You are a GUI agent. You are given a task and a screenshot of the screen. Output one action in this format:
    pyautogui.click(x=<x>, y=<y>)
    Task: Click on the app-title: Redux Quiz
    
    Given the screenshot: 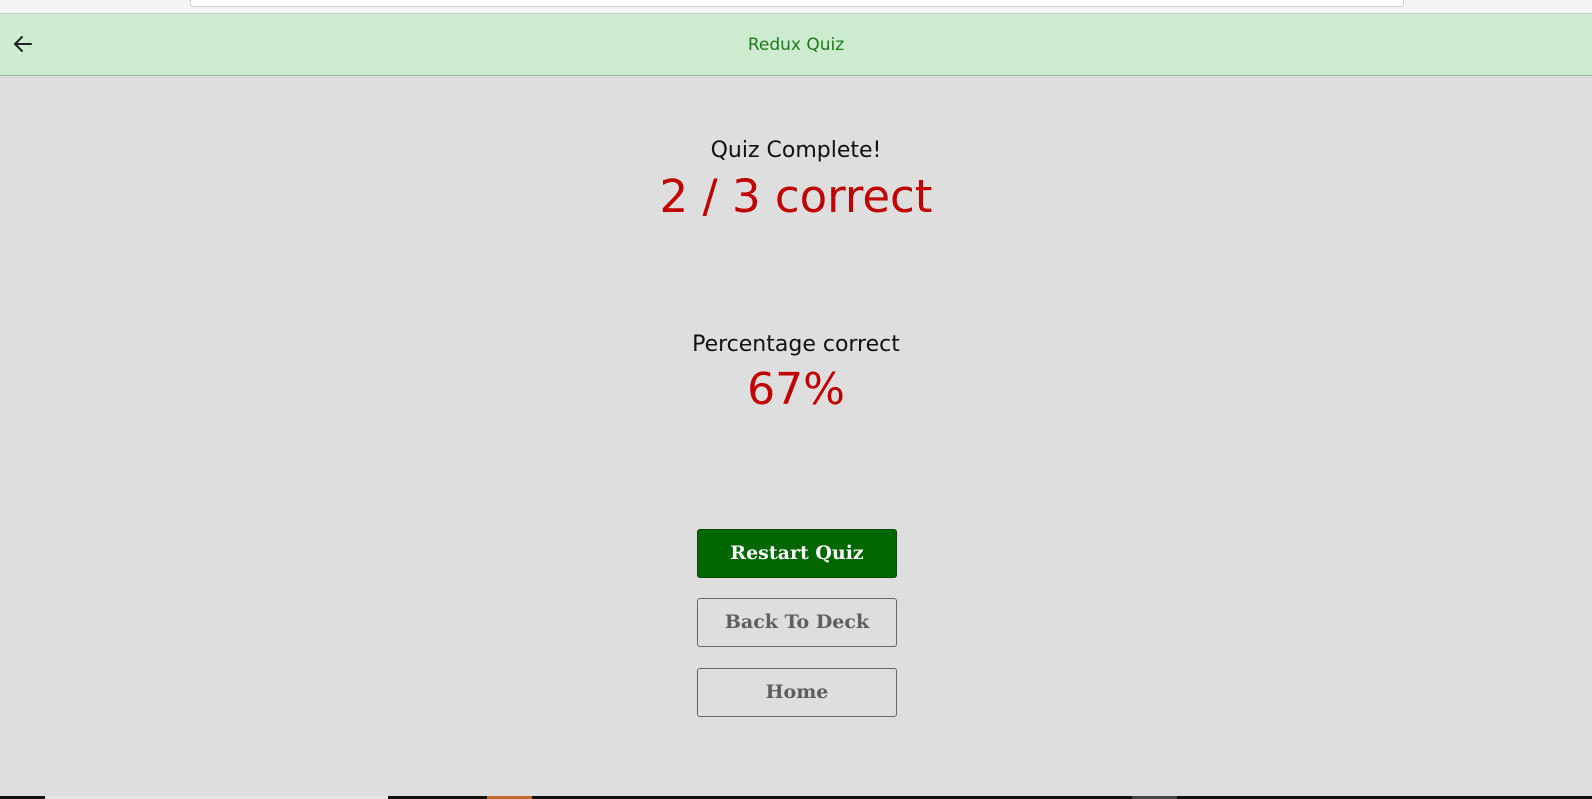 What is the action you would take?
    pyautogui.click(x=796, y=45)
    